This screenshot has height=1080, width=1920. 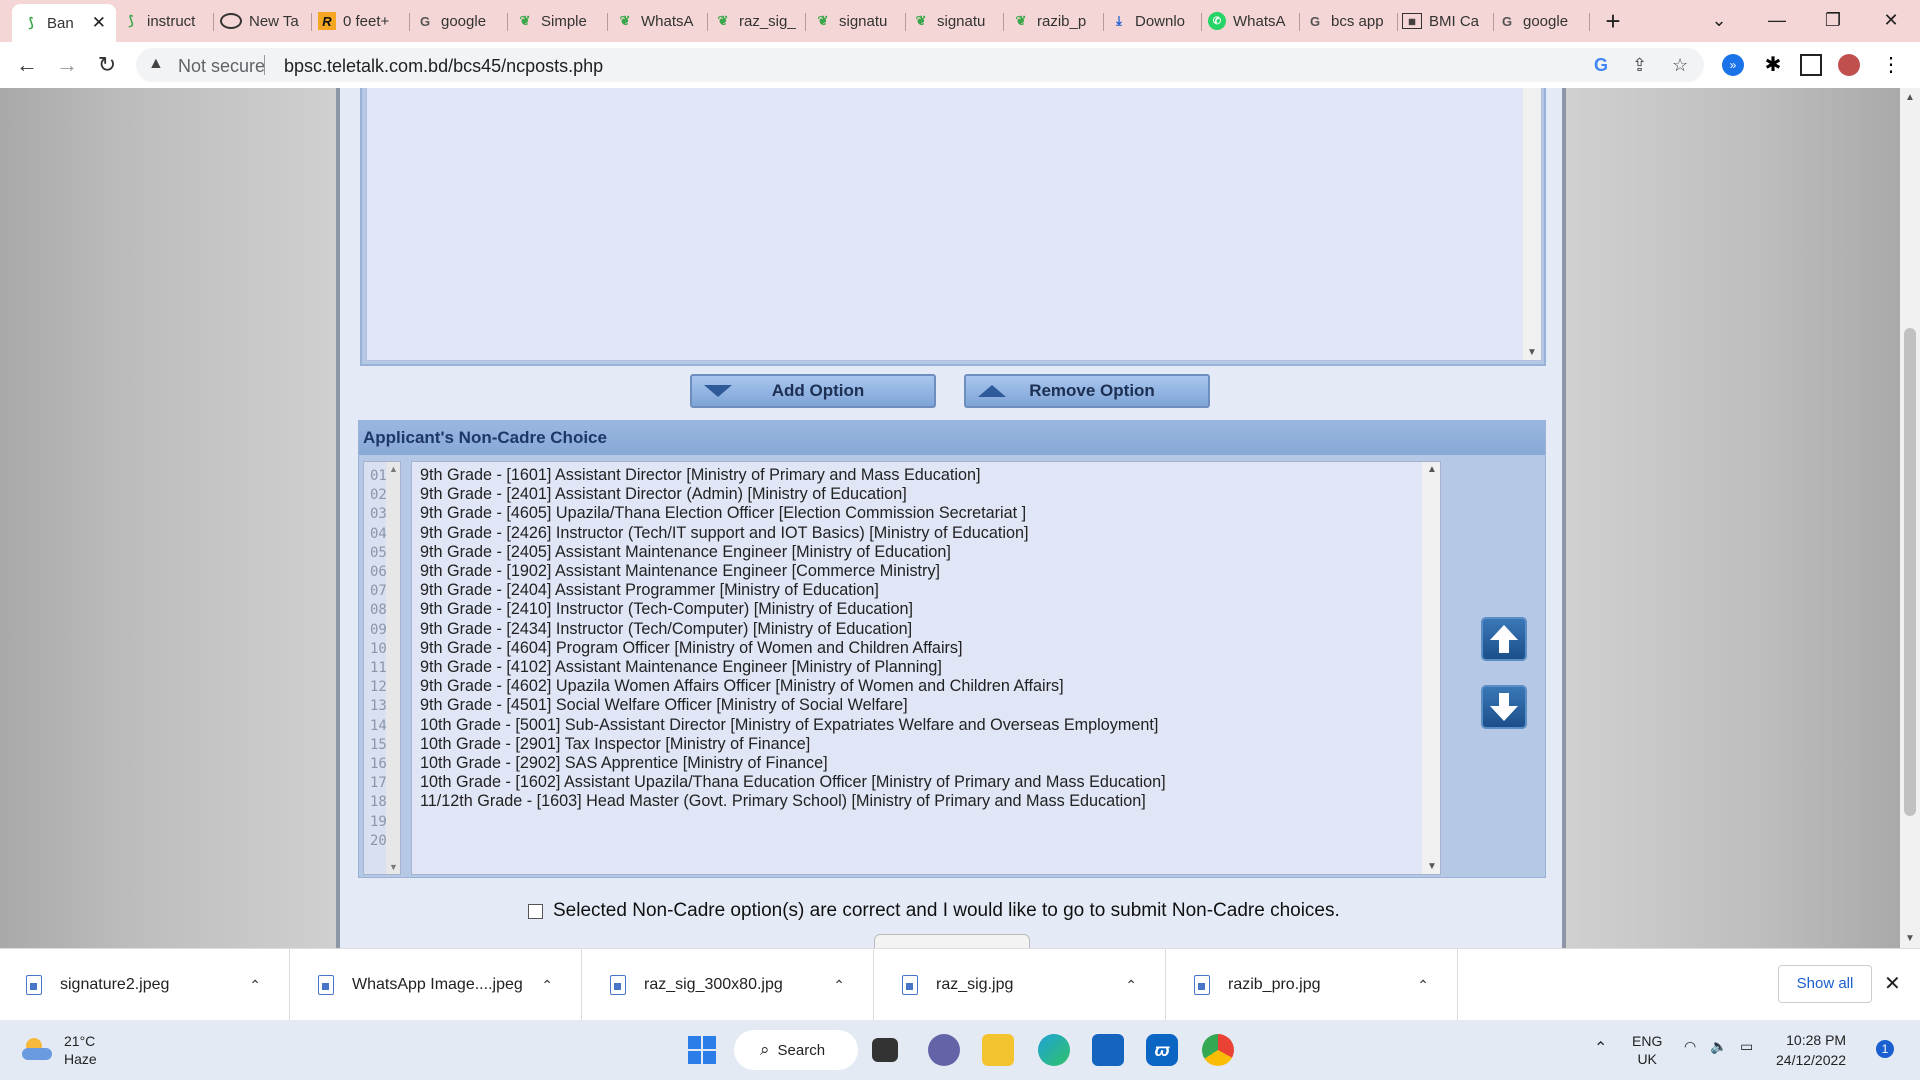 What do you see at coordinates (1690, 1046) in the screenshot?
I see `wifi-icon: ◠` at bounding box center [1690, 1046].